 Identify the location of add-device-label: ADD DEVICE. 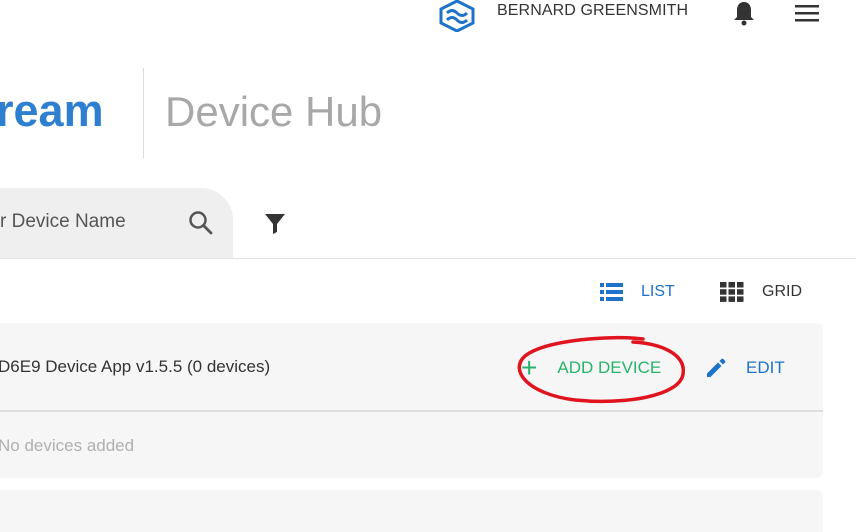
(609, 367).